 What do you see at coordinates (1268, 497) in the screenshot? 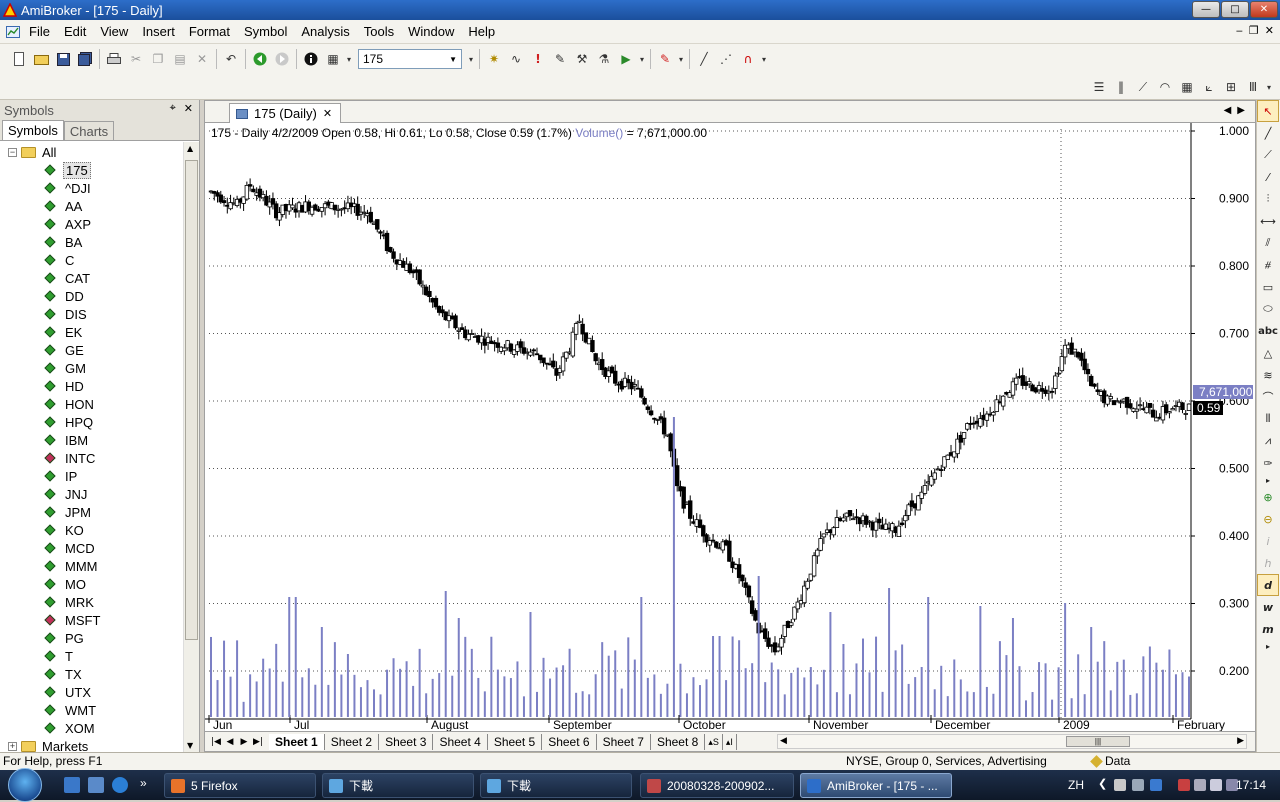
I see `zoom-in-icon: ⊕` at bounding box center [1268, 497].